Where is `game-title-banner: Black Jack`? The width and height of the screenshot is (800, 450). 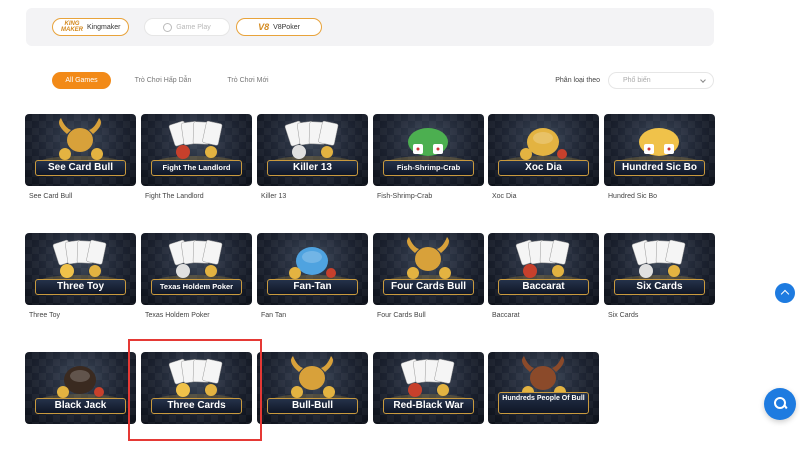
game-title-banner: Black Jack is located at coordinates (80, 406).